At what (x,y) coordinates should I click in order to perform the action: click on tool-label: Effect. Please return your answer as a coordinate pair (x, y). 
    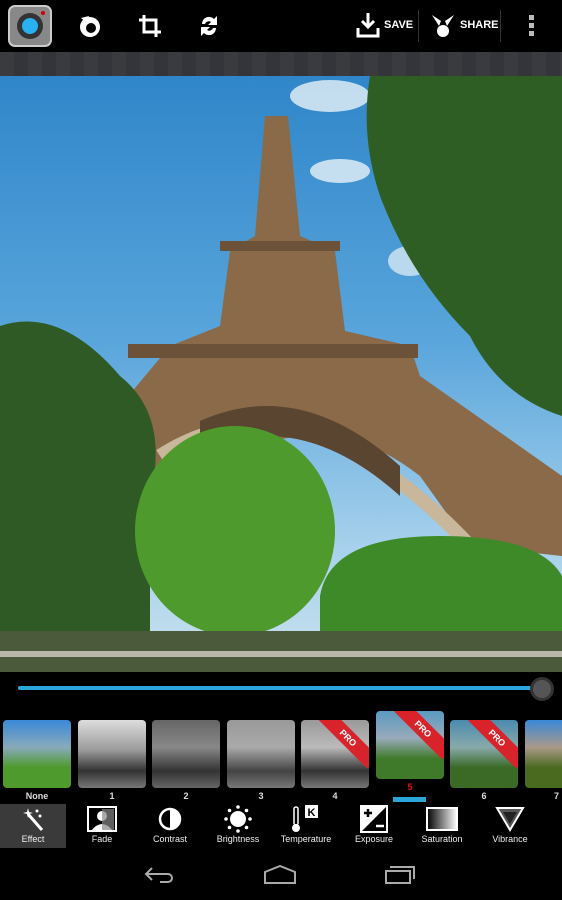
    Looking at the image, I should click on (33, 839).